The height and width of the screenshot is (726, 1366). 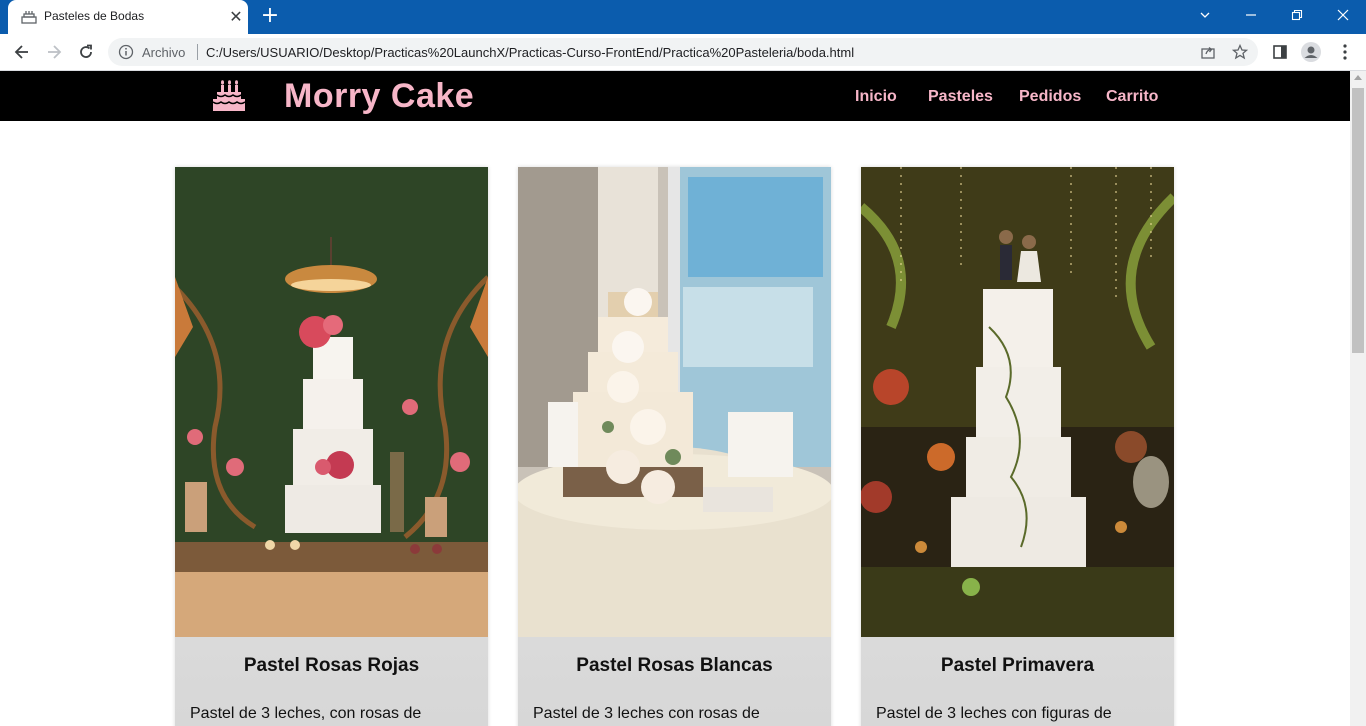 What do you see at coordinates (646, 713) in the screenshot?
I see `card-description: Pastel de 3 leches con rosas de` at bounding box center [646, 713].